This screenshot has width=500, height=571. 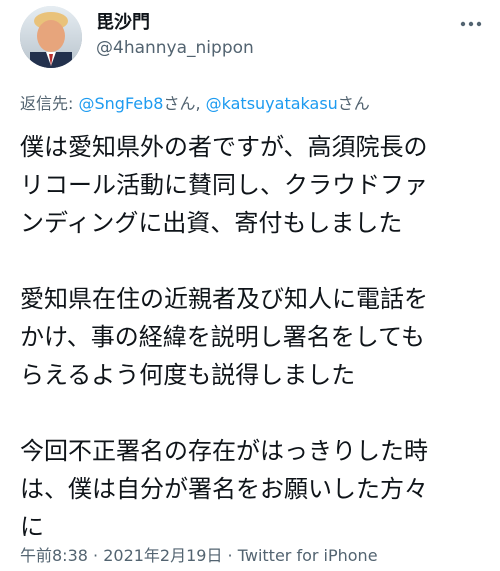 What do you see at coordinates (353, 103) in the screenshot?
I see `honorific-san-2: さん` at bounding box center [353, 103].